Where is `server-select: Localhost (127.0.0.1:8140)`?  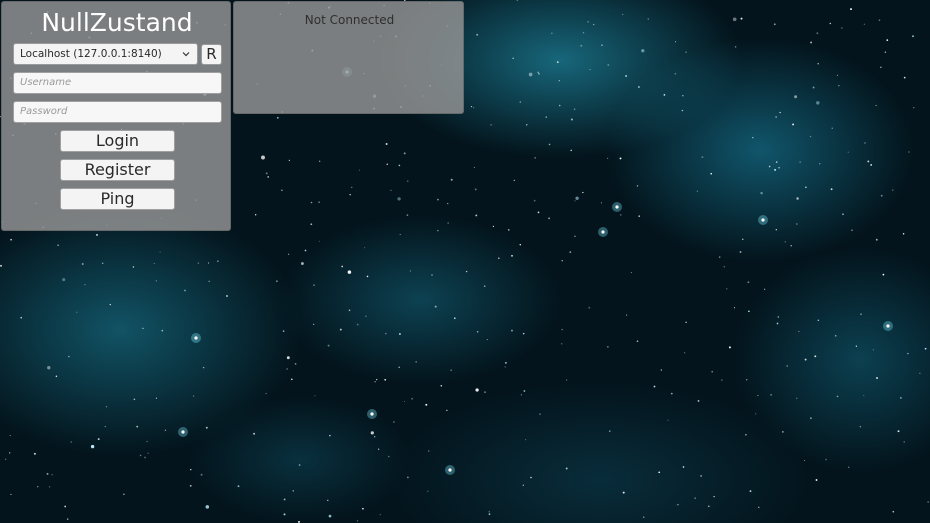 server-select: Localhost (127.0.0.1:8140) is located at coordinates (105, 54).